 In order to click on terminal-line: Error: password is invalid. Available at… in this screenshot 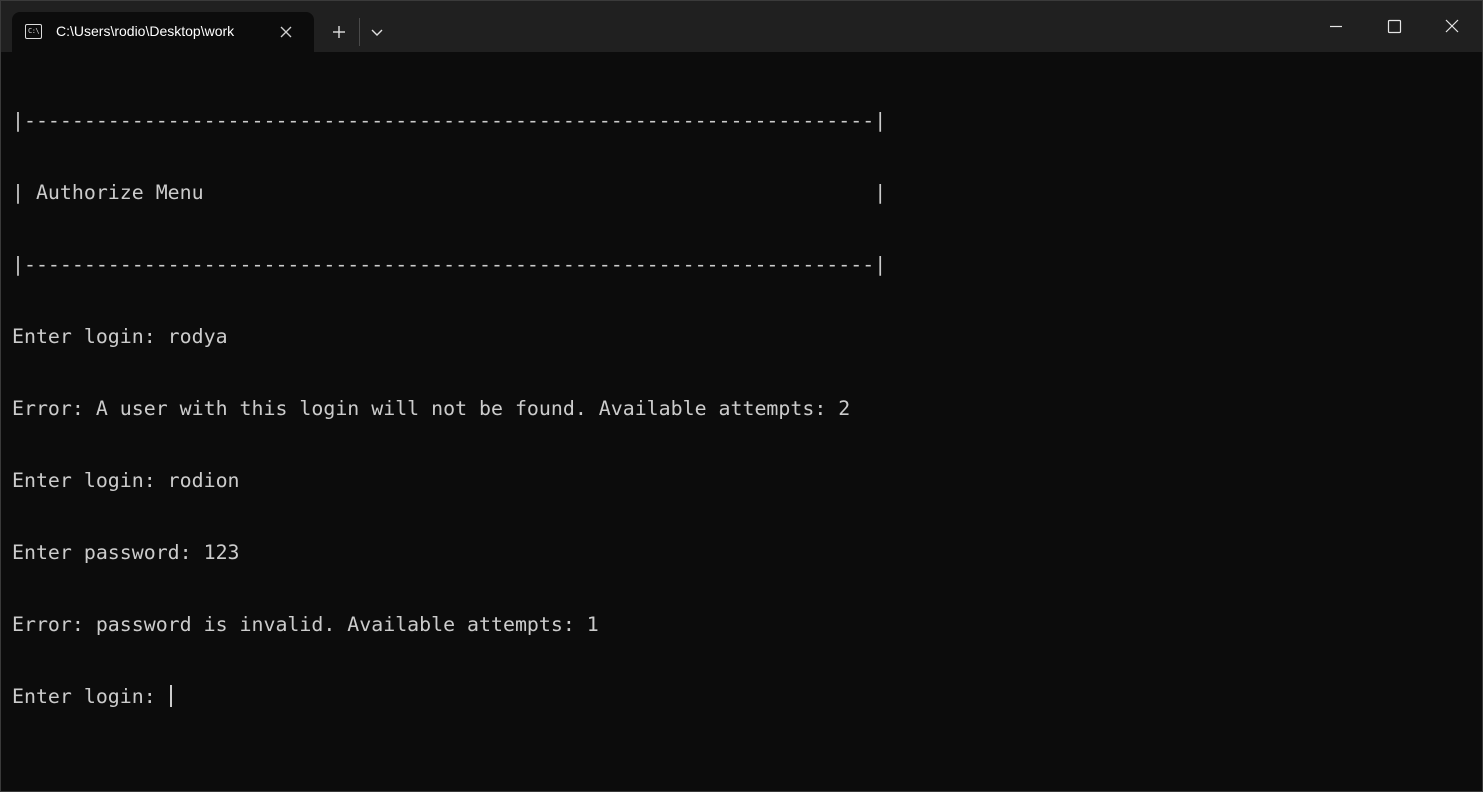, I will do `click(305, 624)`.